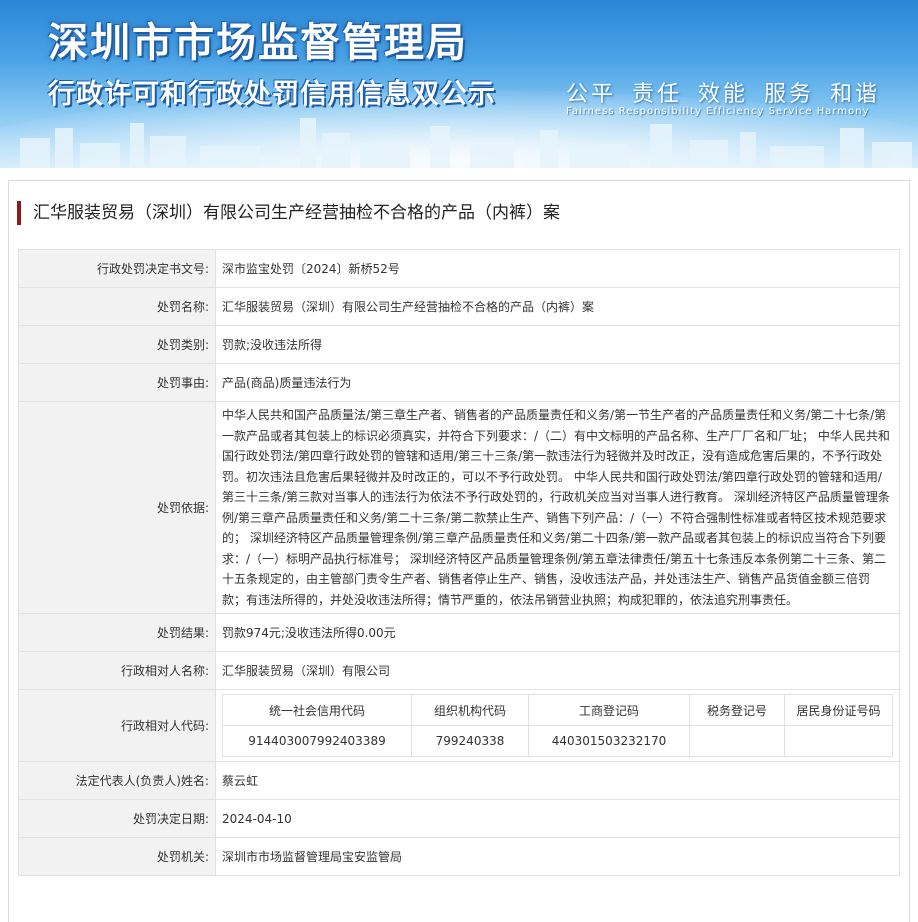 The width and height of the screenshot is (918, 922). Describe the element at coordinates (557, 382) in the screenshot. I see `value-penalty-reason: 产品(商品)质量违法行为` at that location.